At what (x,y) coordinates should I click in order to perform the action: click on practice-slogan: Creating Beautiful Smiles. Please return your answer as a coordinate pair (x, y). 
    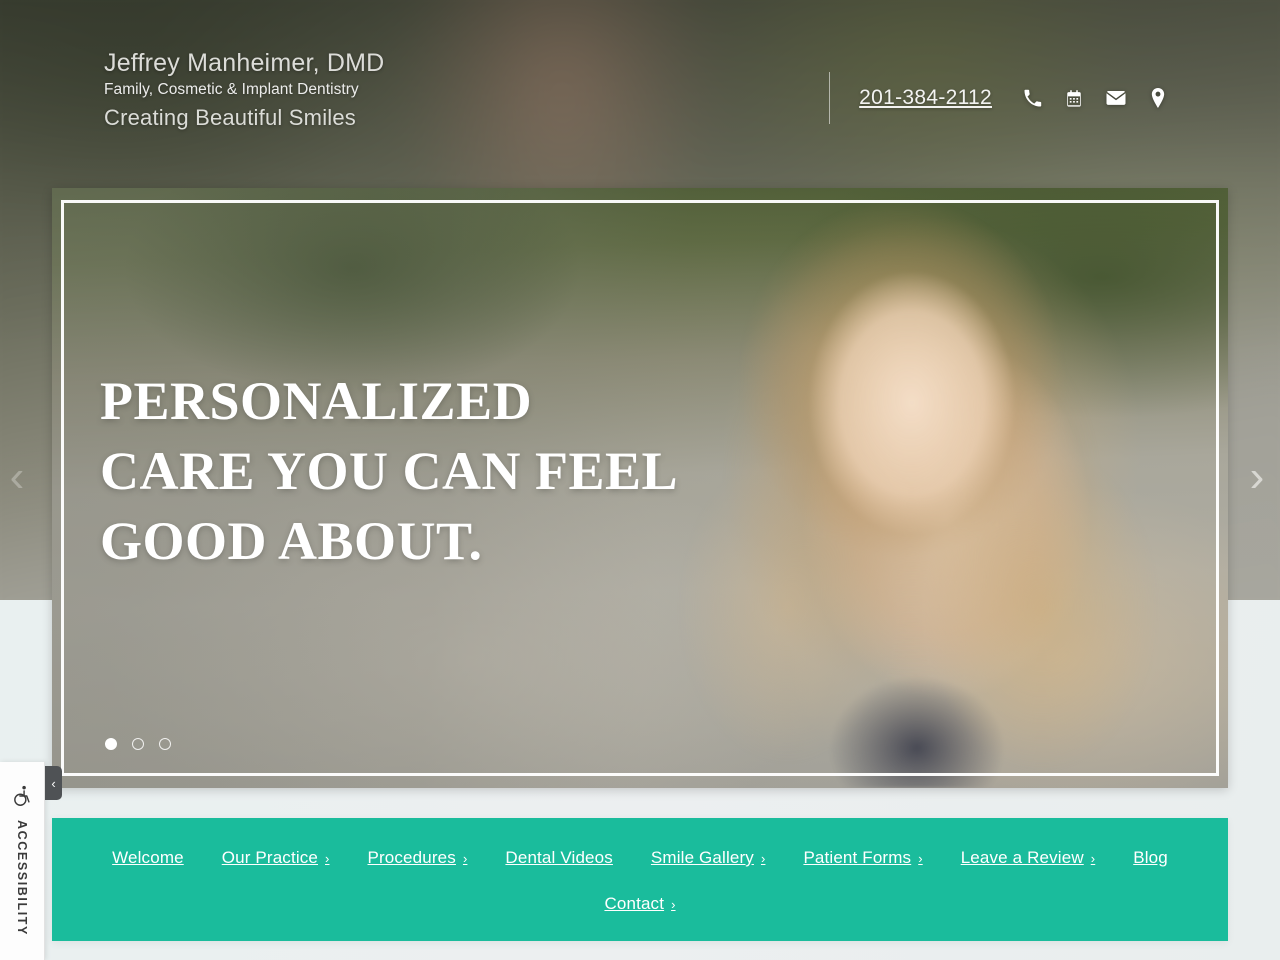
    Looking at the image, I should click on (230, 117).